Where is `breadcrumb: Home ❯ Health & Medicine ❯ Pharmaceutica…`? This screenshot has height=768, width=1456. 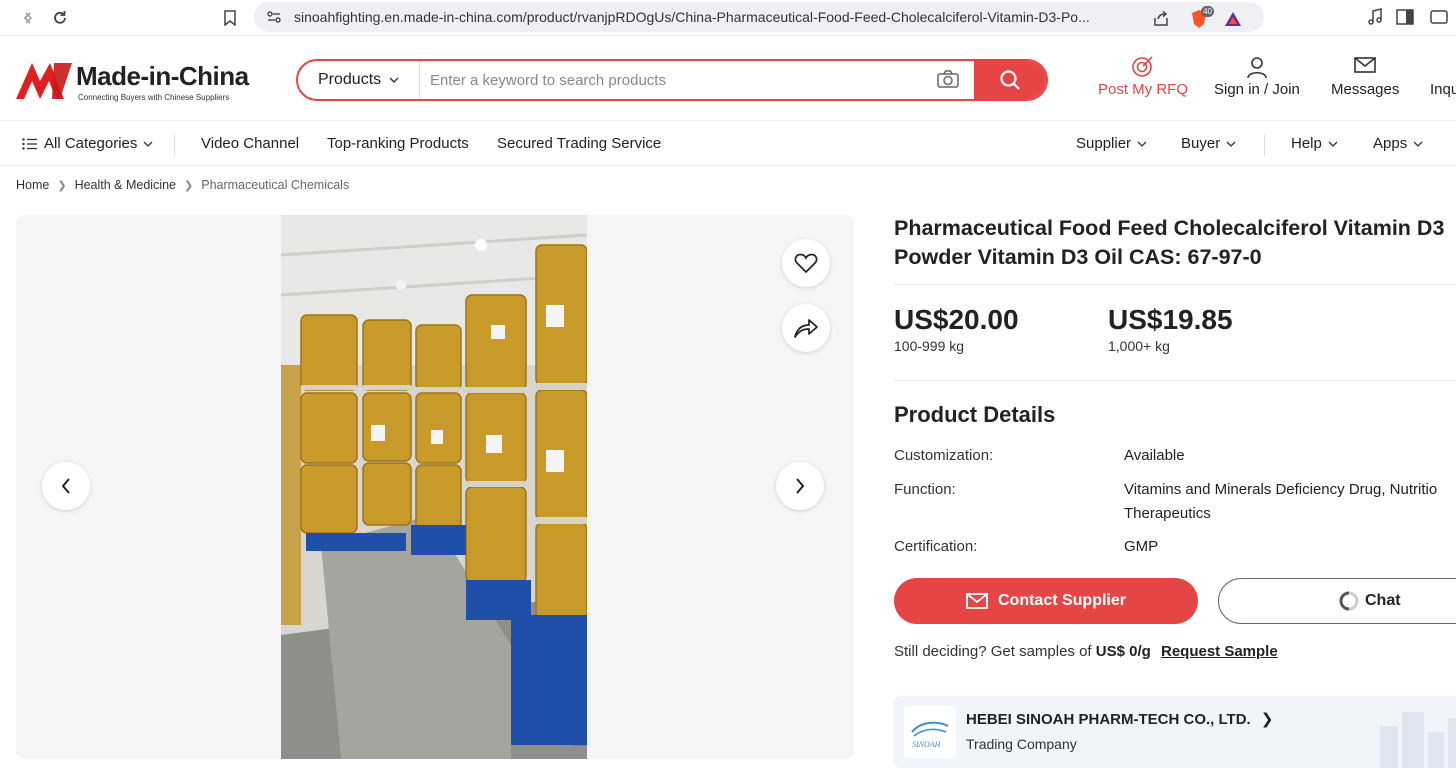
breadcrumb: Home ❯ Health & Medicine ❯ Pharmaceutica… is located at coordinates (182, 185).